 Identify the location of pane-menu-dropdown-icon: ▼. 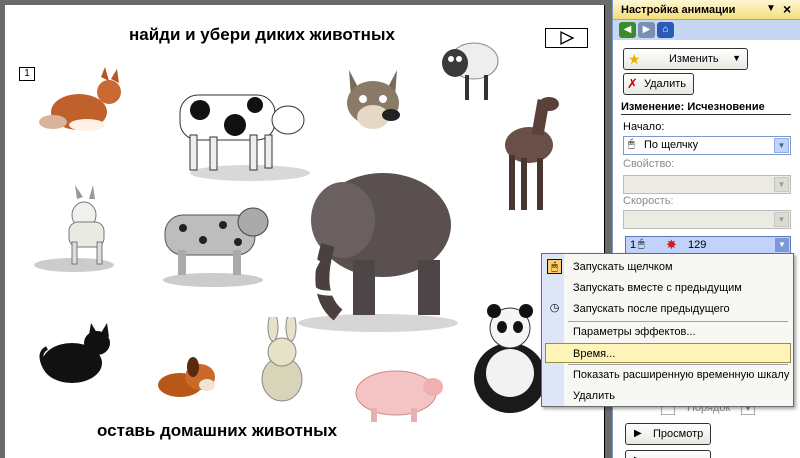
(771, 8).